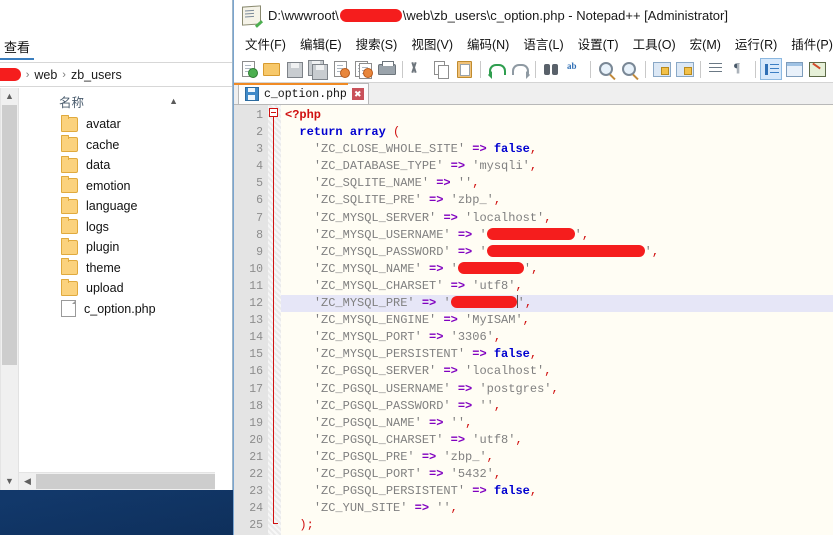 This screenshot has width=833, height=535. Describe the element at coordinates (27, 481) in the screenshot. I see `scroll-left-icon: ◀` at that location.